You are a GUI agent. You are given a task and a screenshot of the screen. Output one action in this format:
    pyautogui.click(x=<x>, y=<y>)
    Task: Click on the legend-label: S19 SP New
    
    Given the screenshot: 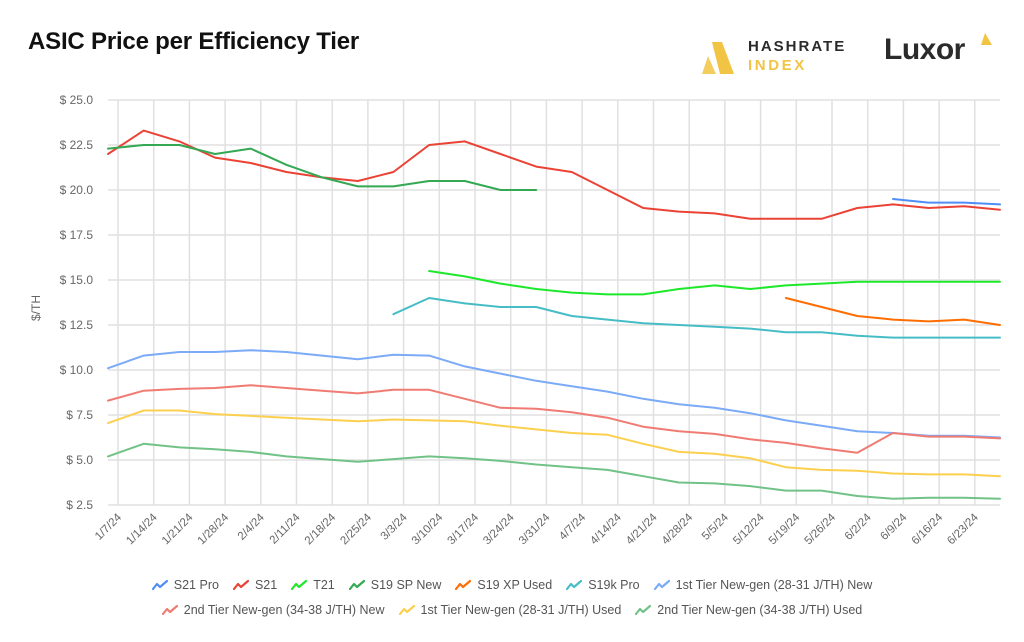 What is the action you would take?
    pyautogui.click(x=406, y=585)
    